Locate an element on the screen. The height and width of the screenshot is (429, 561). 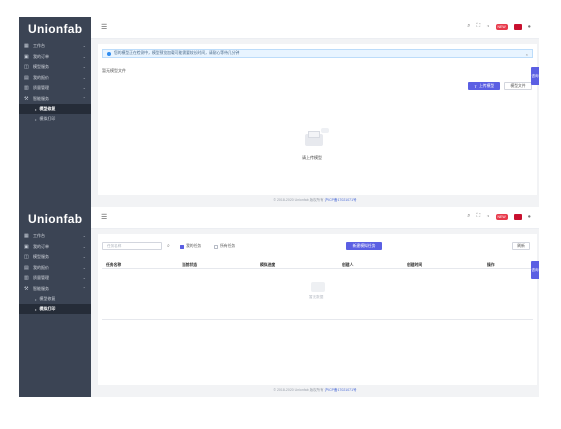
sub-item-label: 模拟打印 is located at coordinates (47, 118).